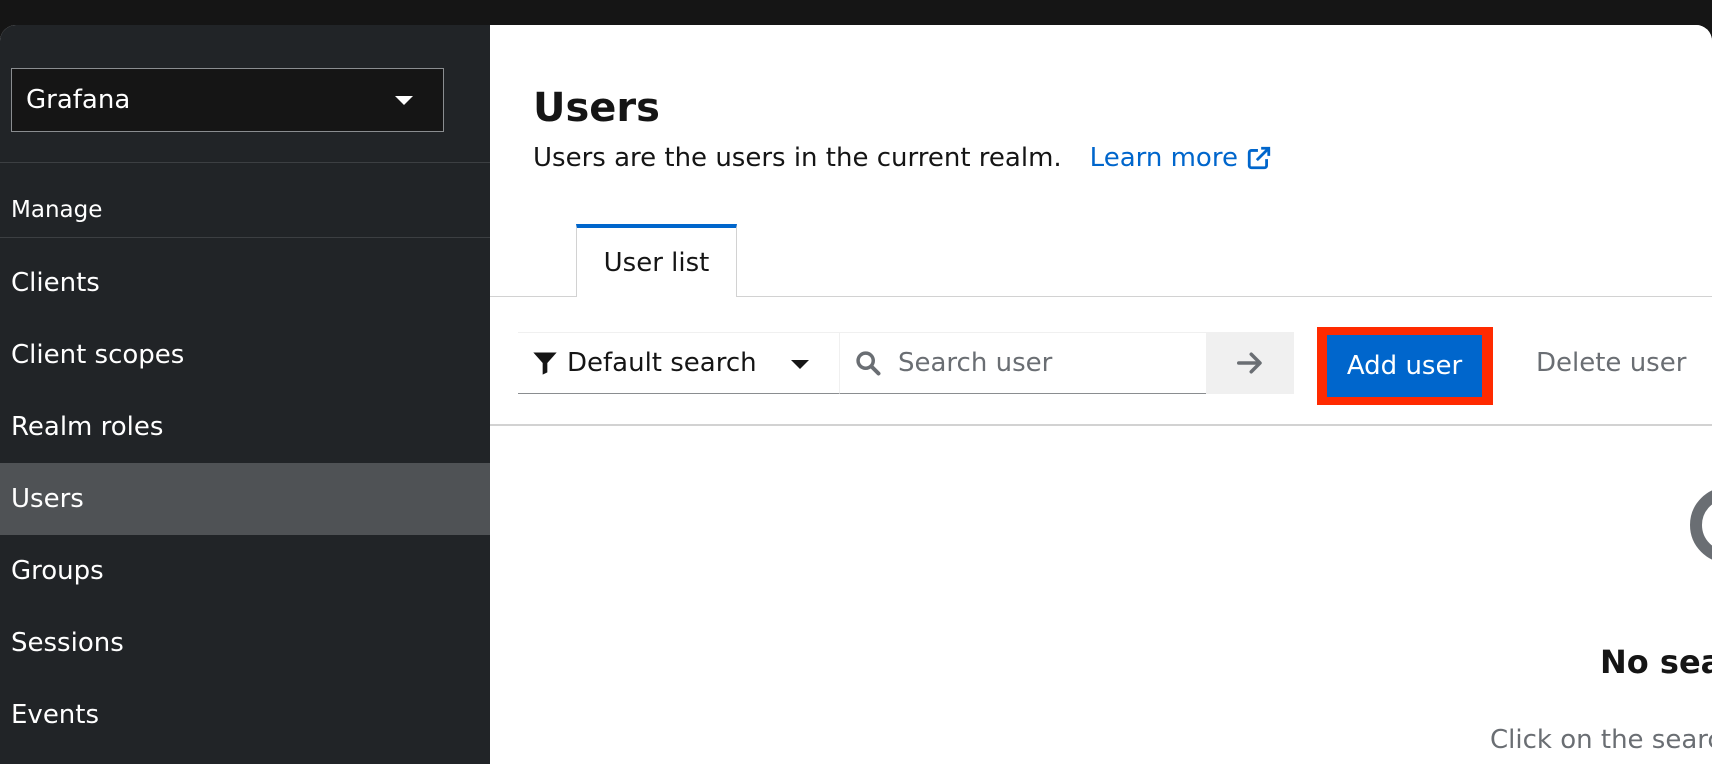 Image resolution: width=1712 pixels, height=764 pixels. Describe the element at coordinates (55, 715) in the screenshot. I see `sidebar-item-label: Events` at that location.